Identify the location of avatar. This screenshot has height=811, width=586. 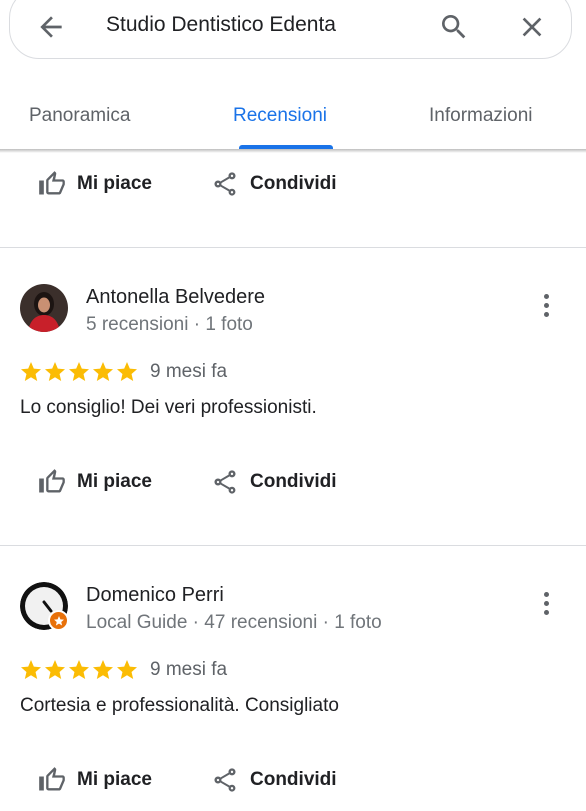
(44, 308).